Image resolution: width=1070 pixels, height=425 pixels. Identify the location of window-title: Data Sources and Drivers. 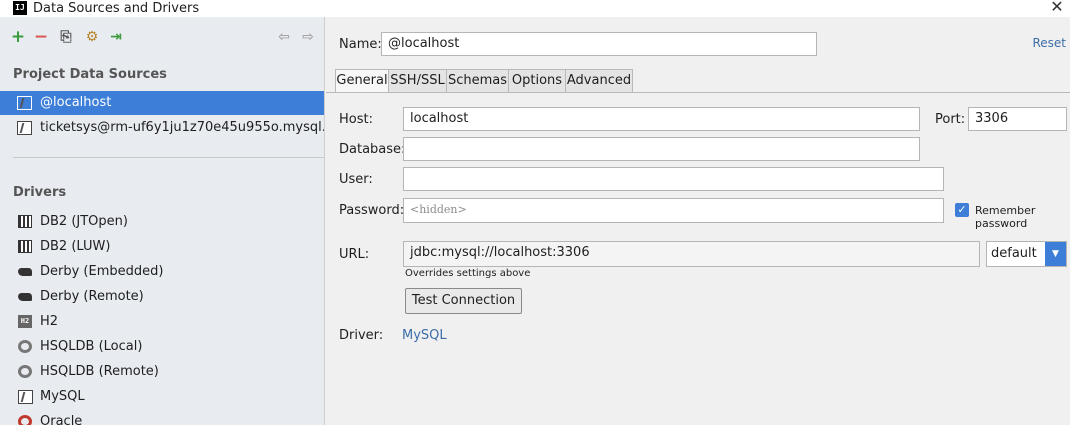
(116, 8).